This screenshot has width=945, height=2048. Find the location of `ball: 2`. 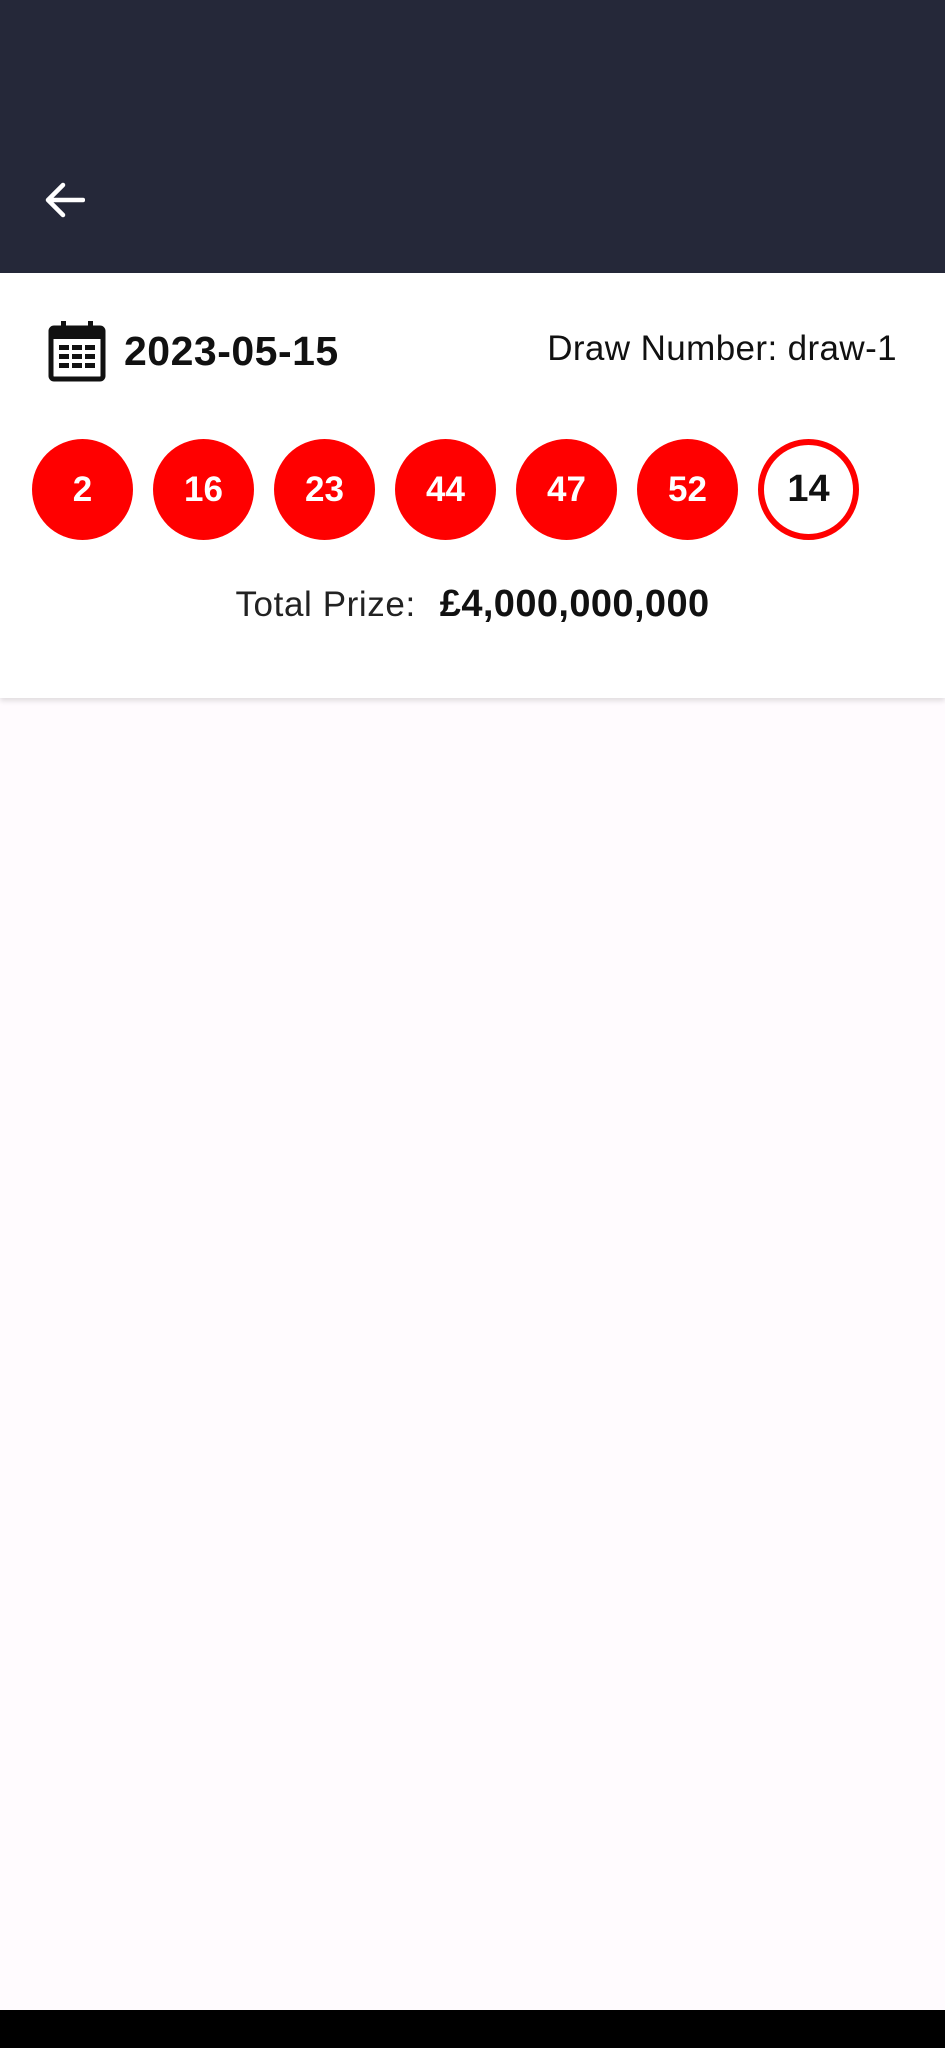

ball: 2 is located at coordinates (82, 489).